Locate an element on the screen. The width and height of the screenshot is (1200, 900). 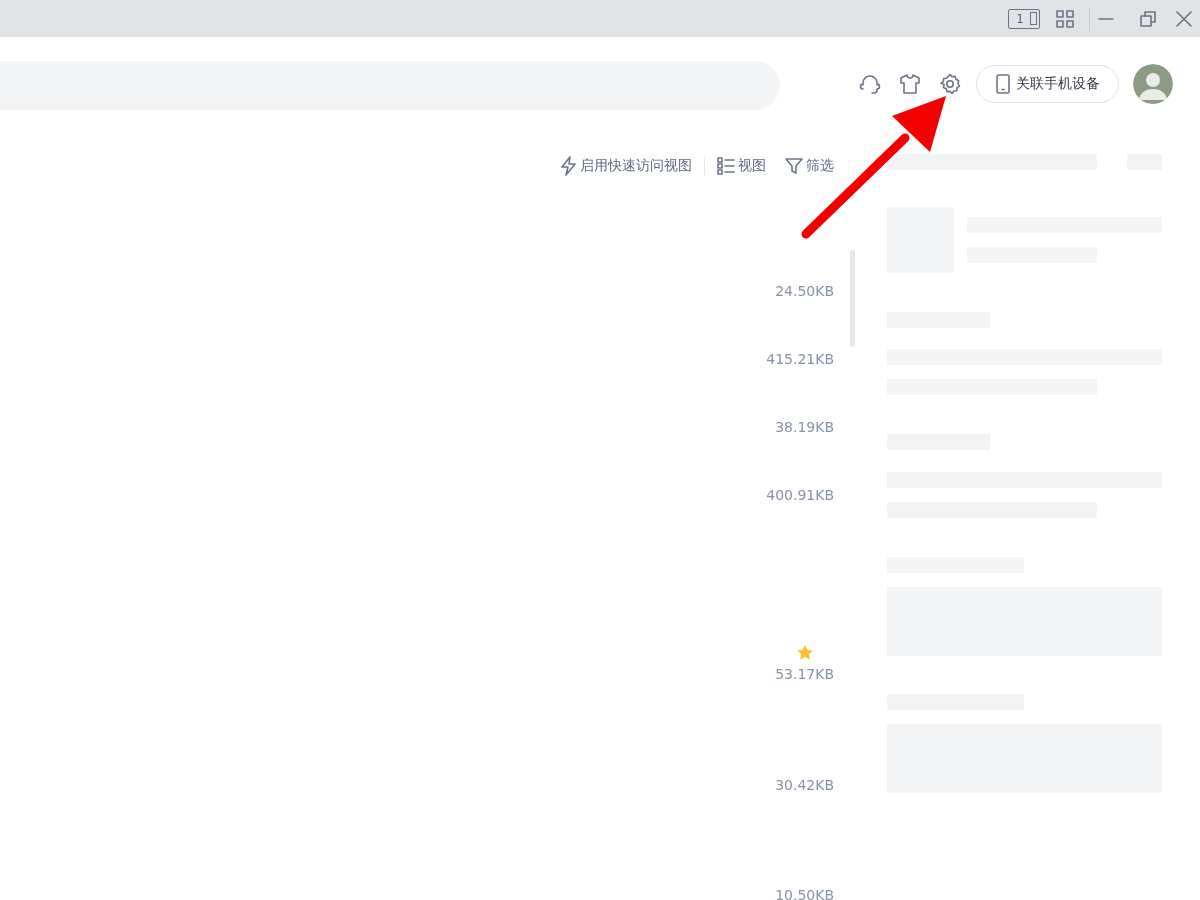
file-size: 415.21KB is located at coordinates (800, 359).